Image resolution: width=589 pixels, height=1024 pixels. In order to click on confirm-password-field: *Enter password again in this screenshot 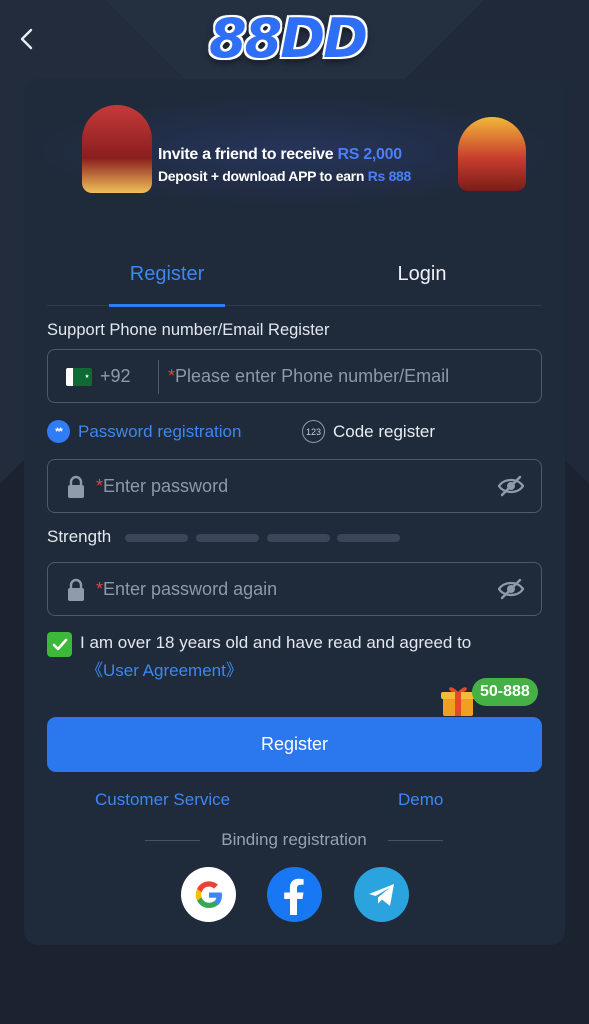, I will do `click(294, 589)`.